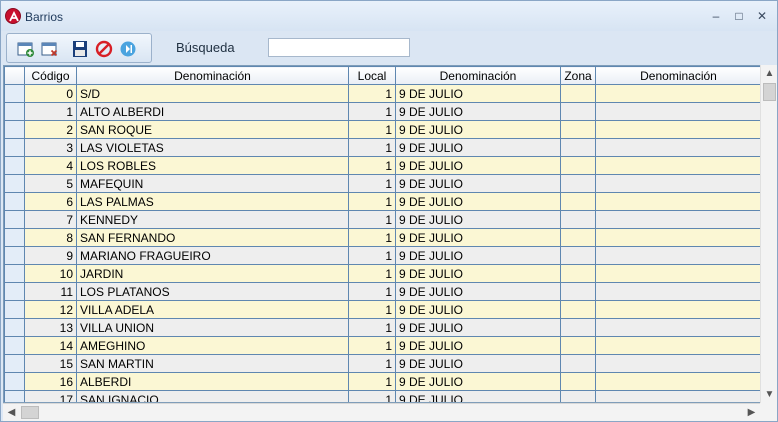  I want to click on cell-denominacion: SAN IGNACIO, so click(212, 396).